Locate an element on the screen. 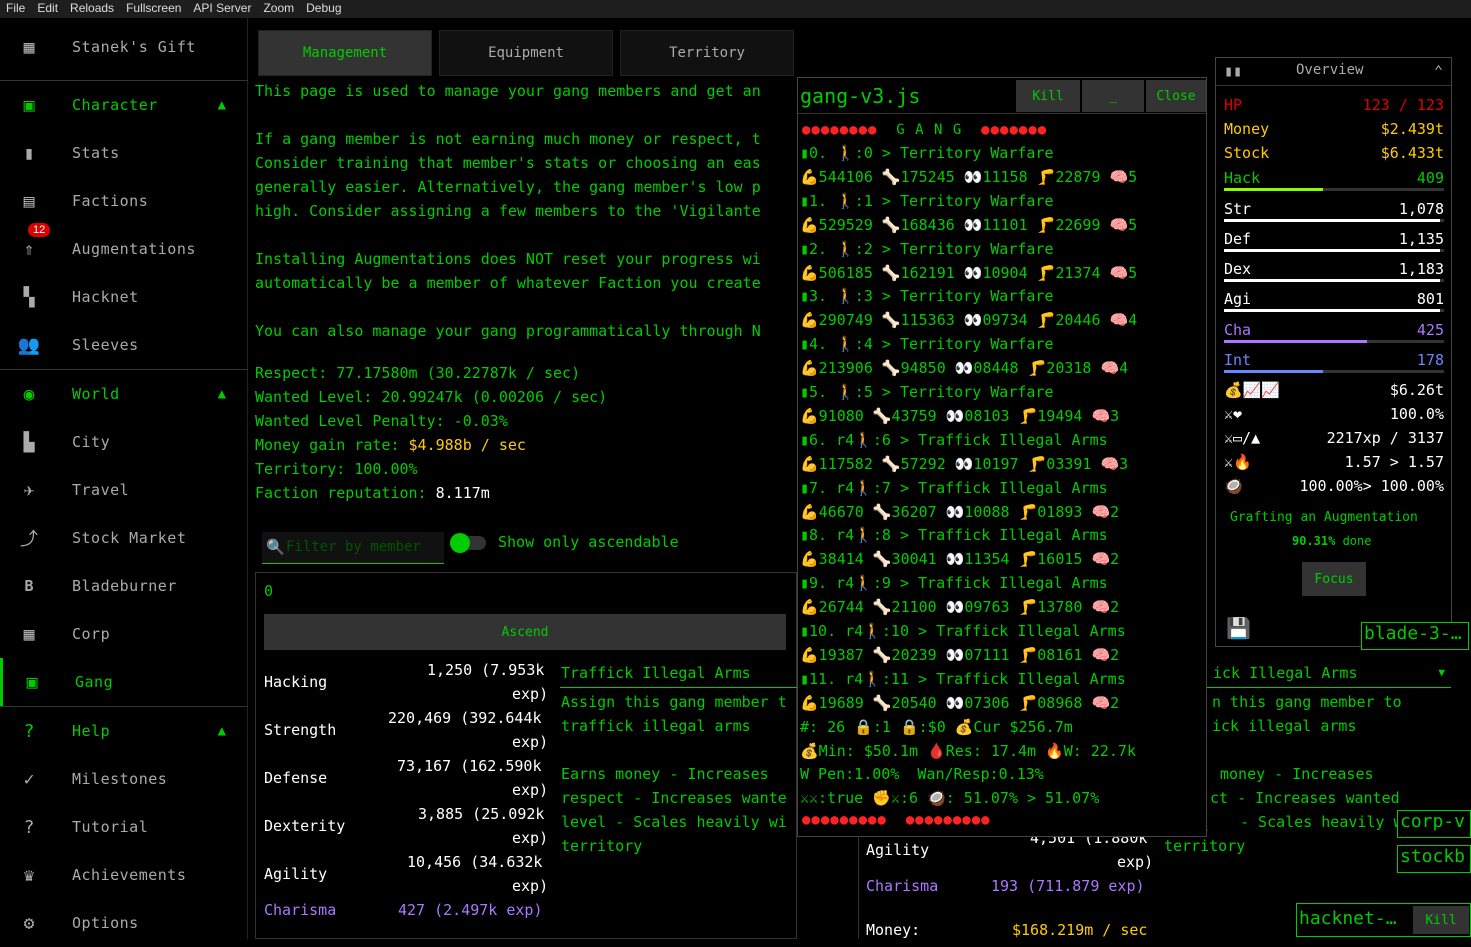 This screenshot has width=1471, height=947. overview-header: ▮▮ Overview ⌃ is located at coordinates (1333, 72).